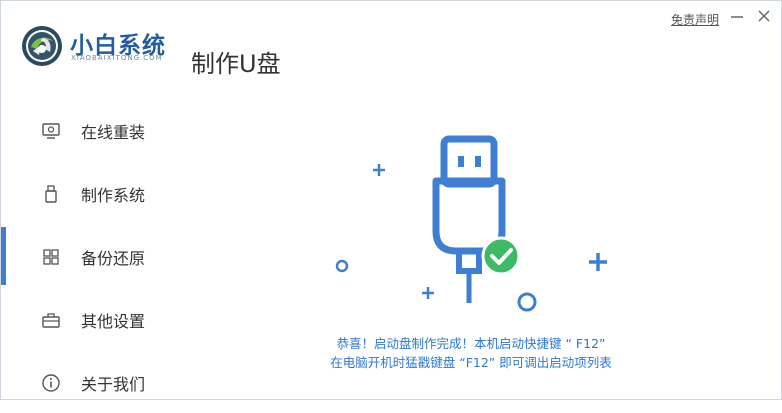 The image size is (782, 413). Describe the element at coordinates (51, 383) in the screenshot. I see `info-icon` at that location.